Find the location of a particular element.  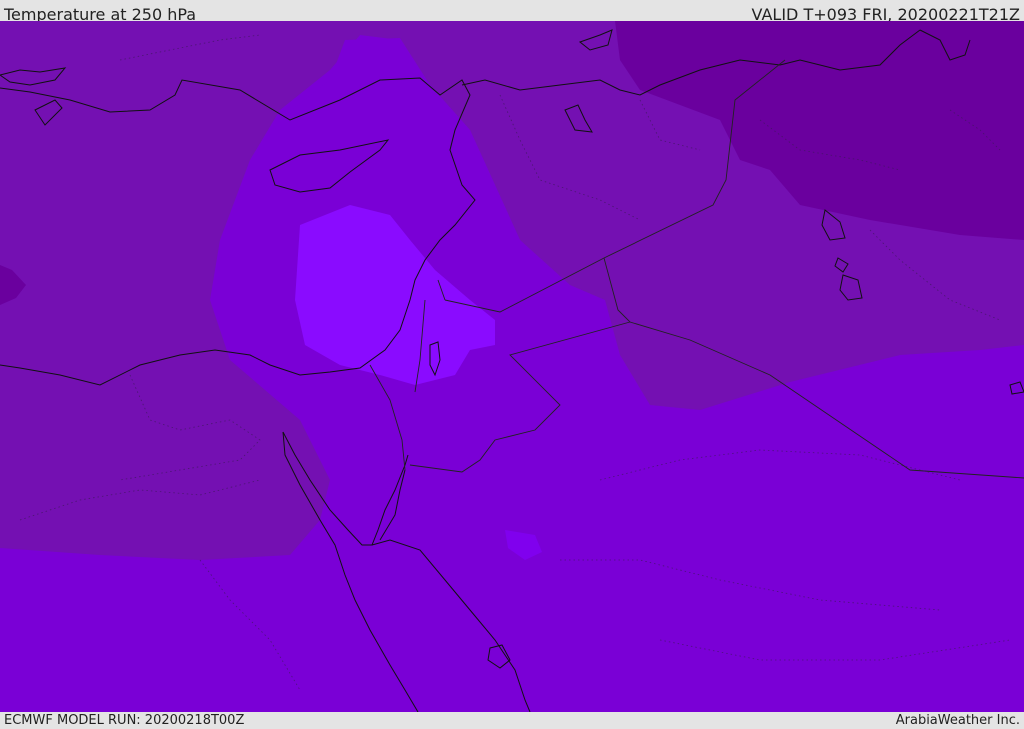

credit: ArabiaWeather Inc. is located at coordinates (957, 720).